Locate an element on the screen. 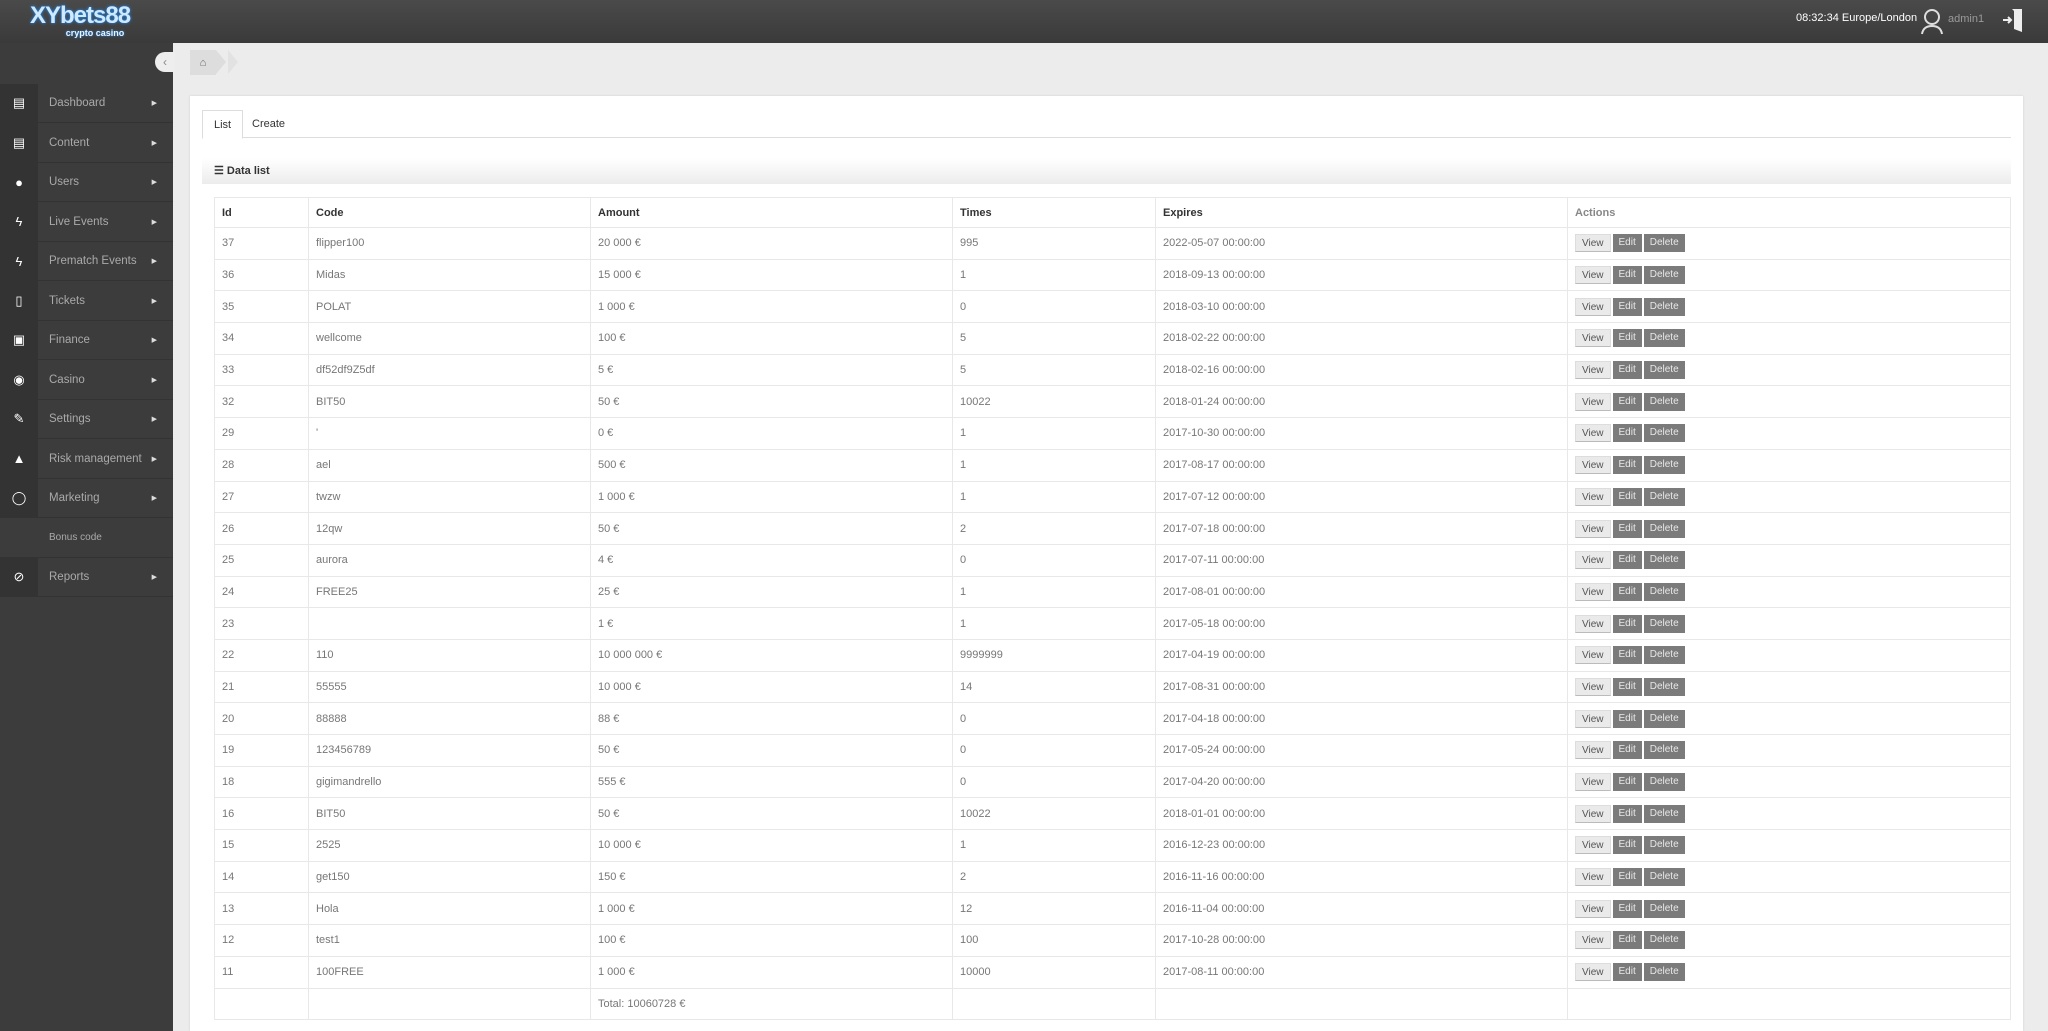 The image size is (2048, 1031). sidebar-item-content: ▤ Content ▶ is located at coordinates (86, 143).